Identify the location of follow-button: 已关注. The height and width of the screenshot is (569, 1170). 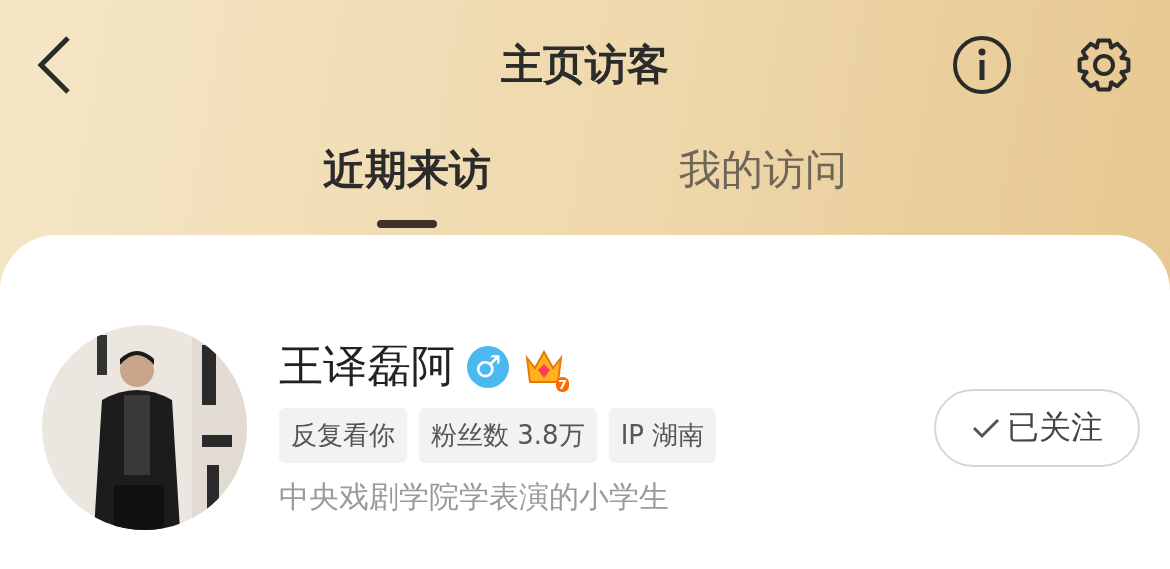
(1037, 427).